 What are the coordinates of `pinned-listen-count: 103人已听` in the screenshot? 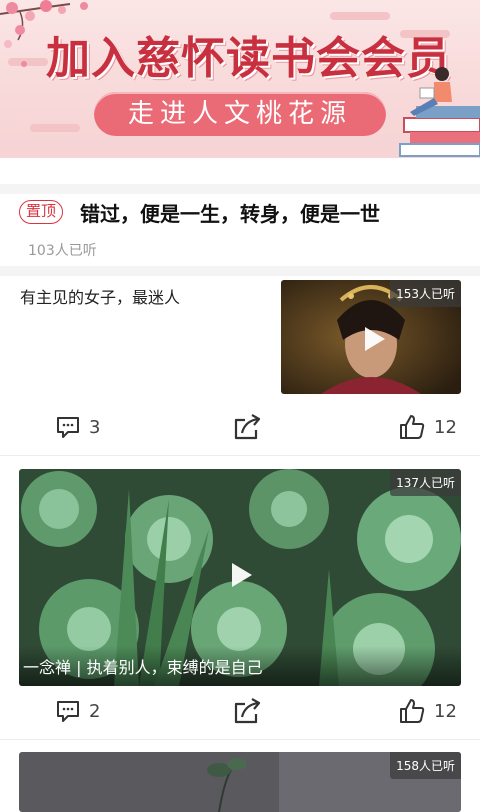 It's located at (62, 251).